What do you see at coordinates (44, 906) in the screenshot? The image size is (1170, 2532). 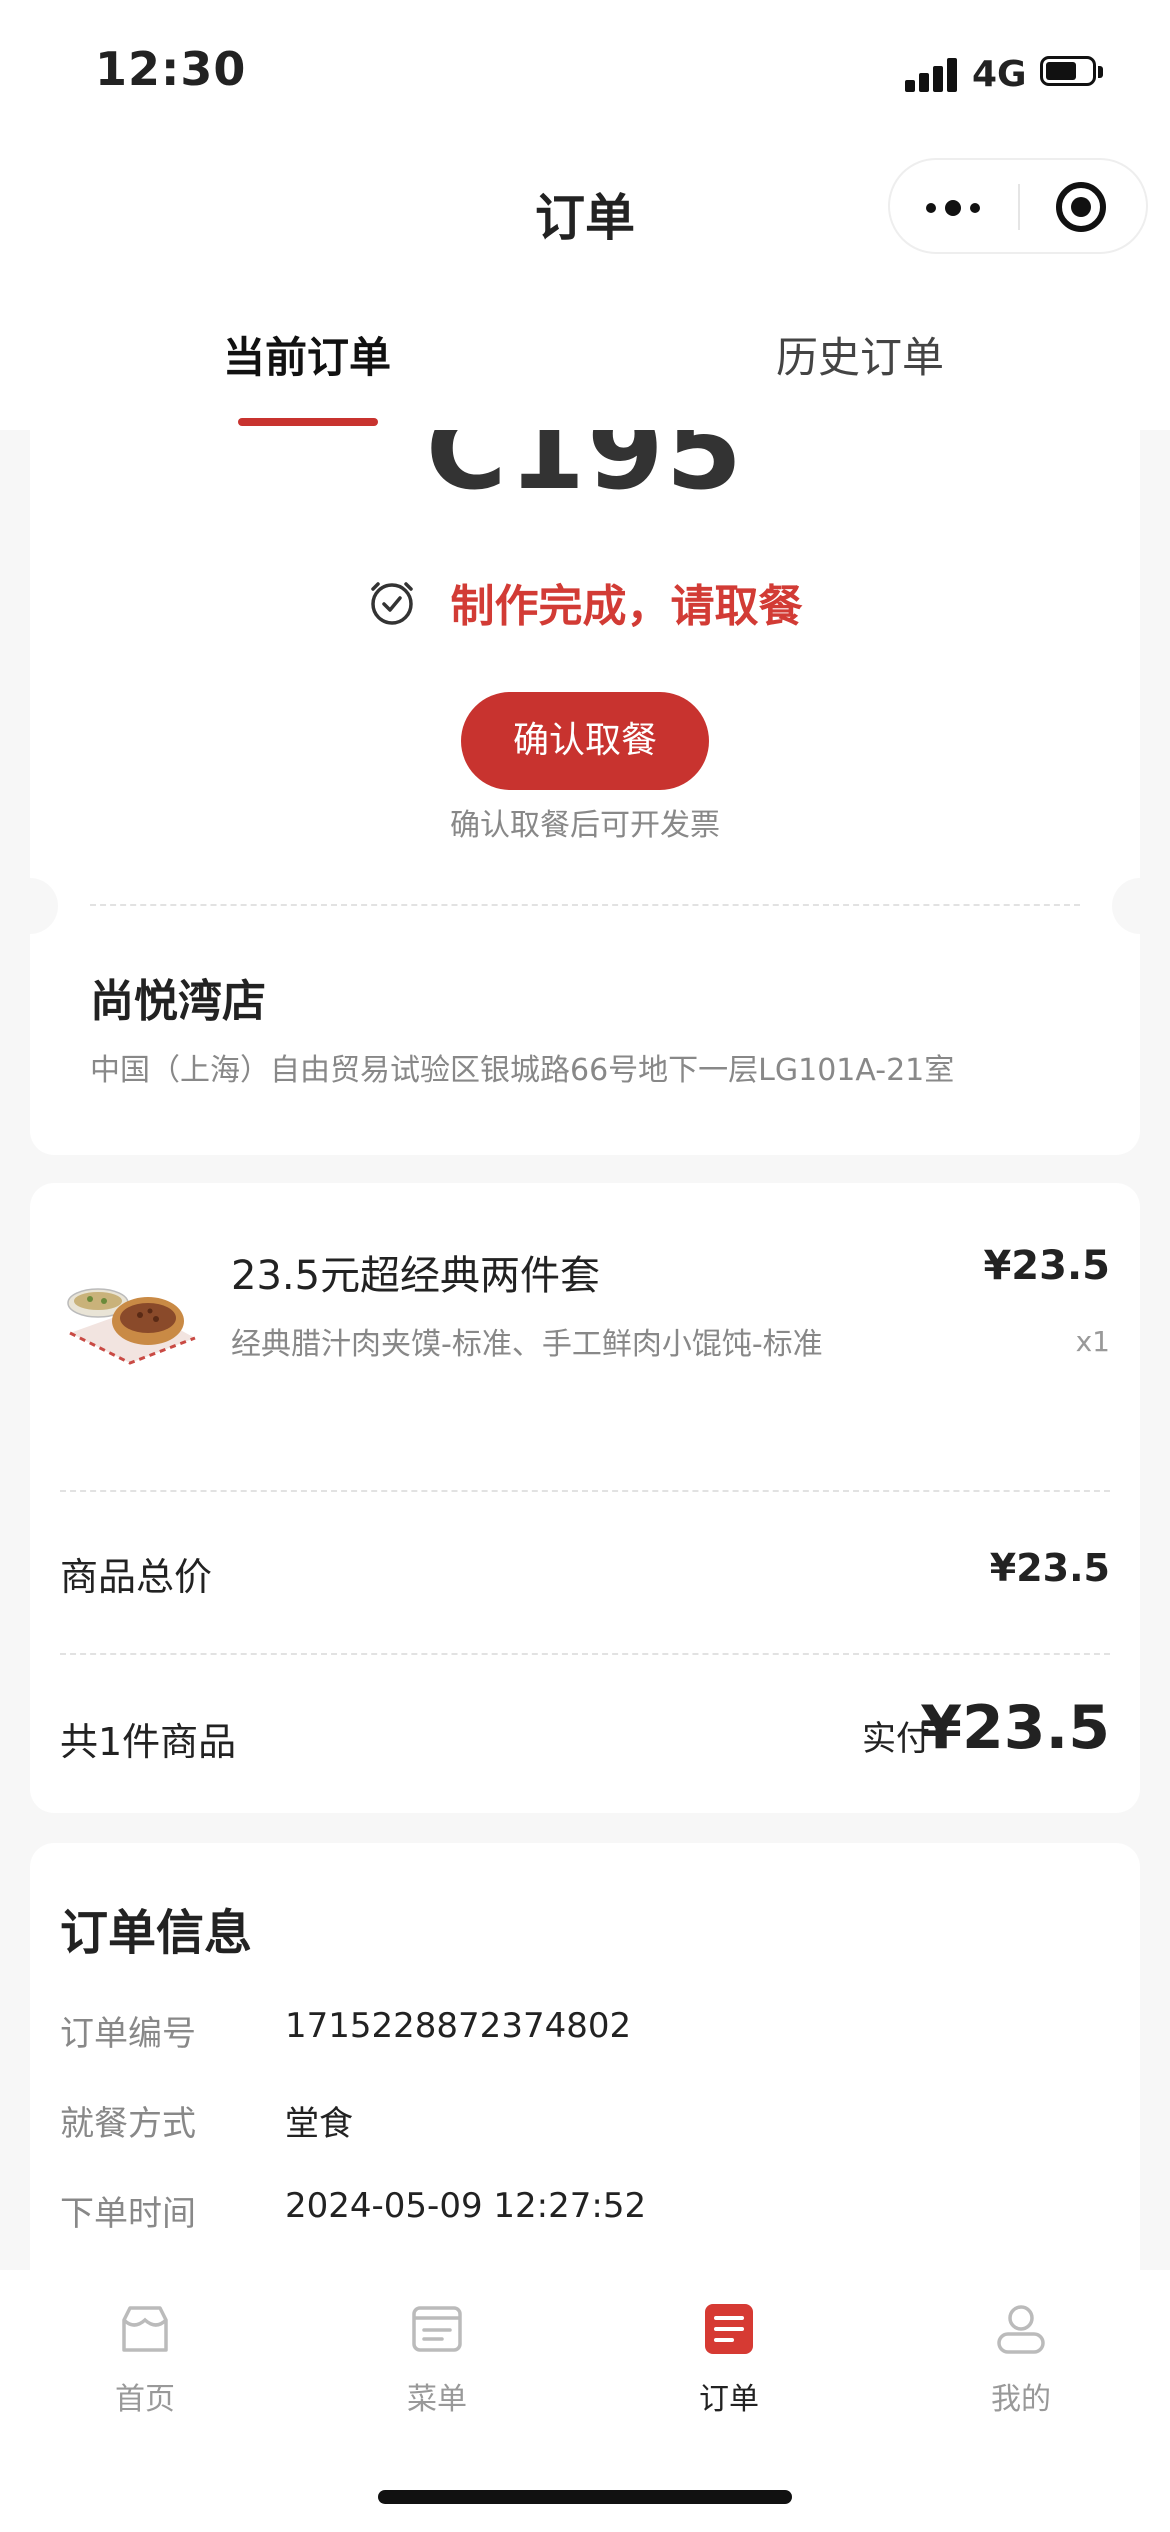 I see `ticket-notch-left` at bounding box center [44, 906].